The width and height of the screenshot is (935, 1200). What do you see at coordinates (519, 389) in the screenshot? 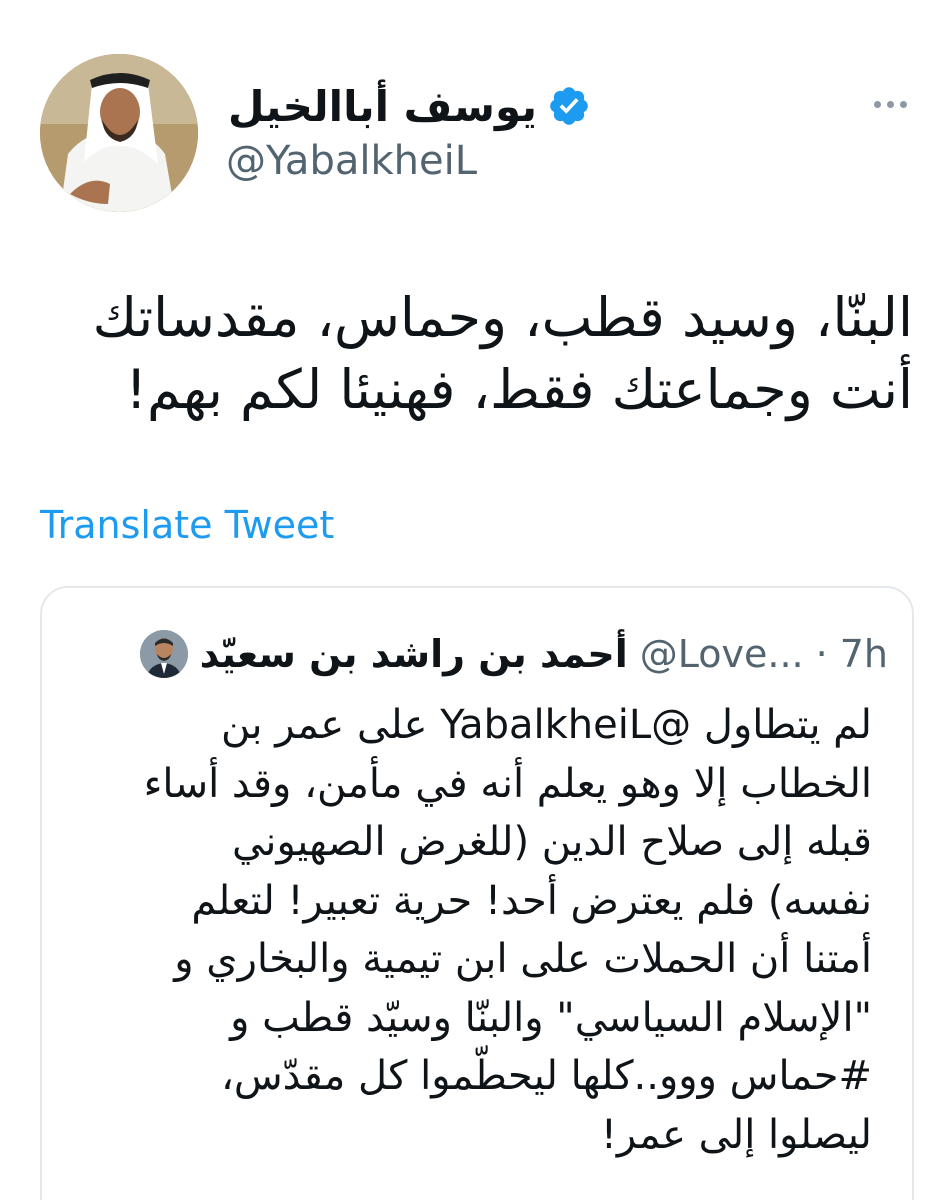
I see `tweet-text-line: أنت وجماعتك فقط، فهنيئا لكم بهم!` at bounding box center [519, 389].